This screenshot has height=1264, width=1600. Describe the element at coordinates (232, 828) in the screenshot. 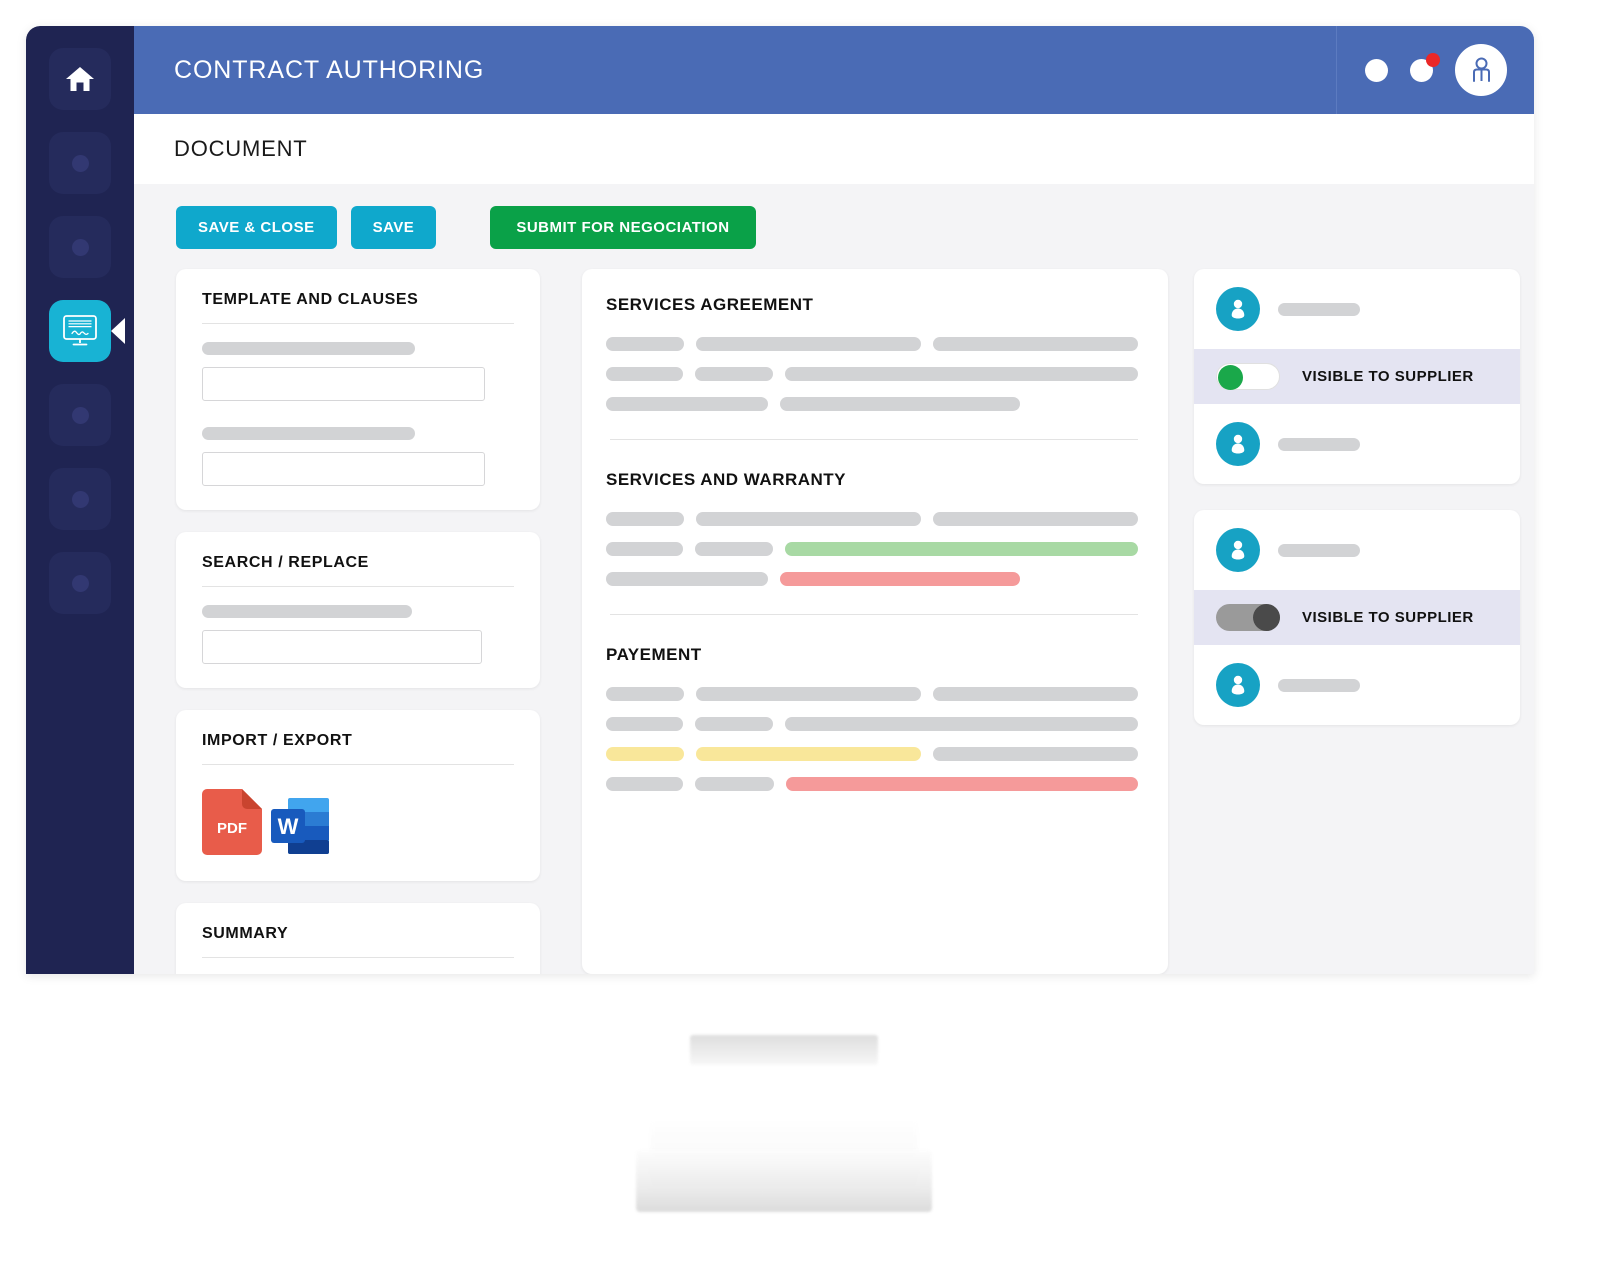

I see `pdf-label: PDF` at that location.